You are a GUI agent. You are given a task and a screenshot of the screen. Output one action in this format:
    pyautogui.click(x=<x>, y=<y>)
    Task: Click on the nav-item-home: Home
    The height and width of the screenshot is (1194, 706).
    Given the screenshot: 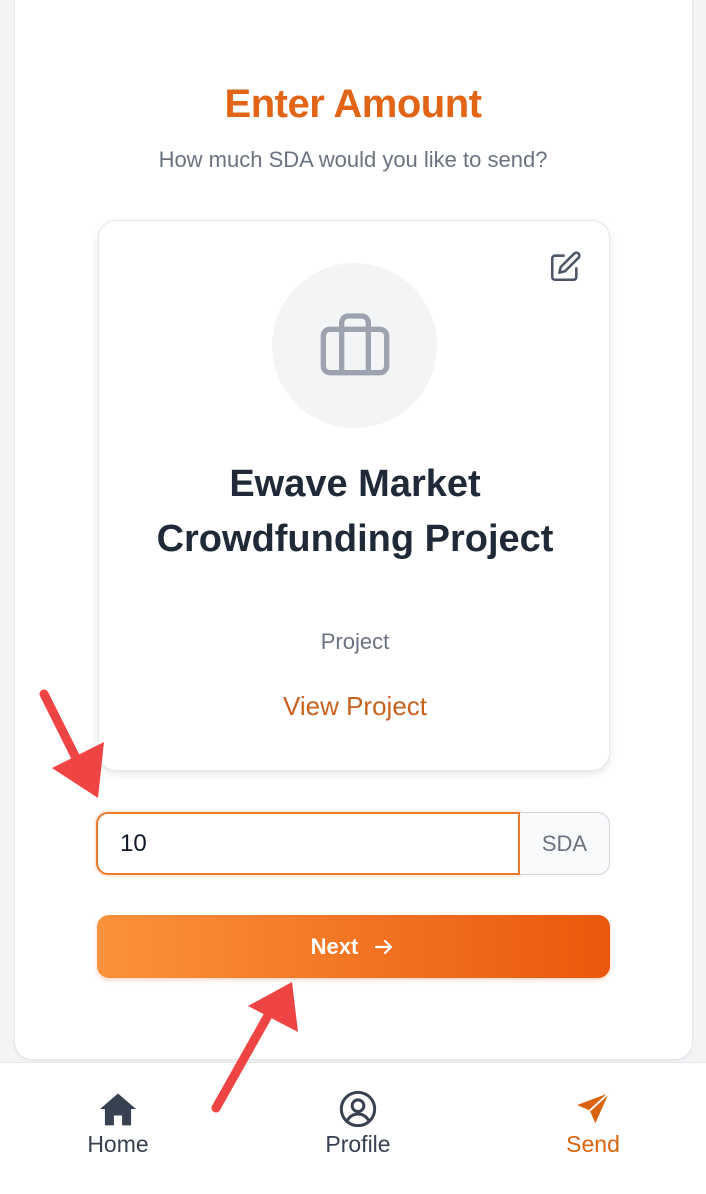 What is the action you would take?
    pyautogui.click(x=118, y=1123)
    